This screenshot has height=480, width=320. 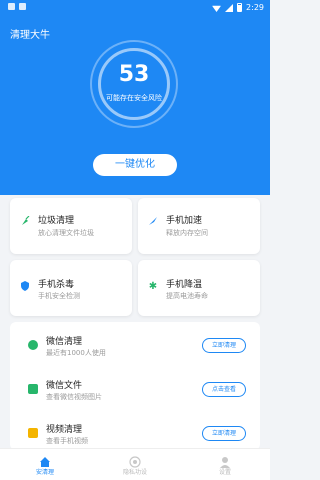 What do you see at coordinates (64, 386) in the screenshot?
I see `list-item-title: 微信文件` at bounding box center [64, 386].